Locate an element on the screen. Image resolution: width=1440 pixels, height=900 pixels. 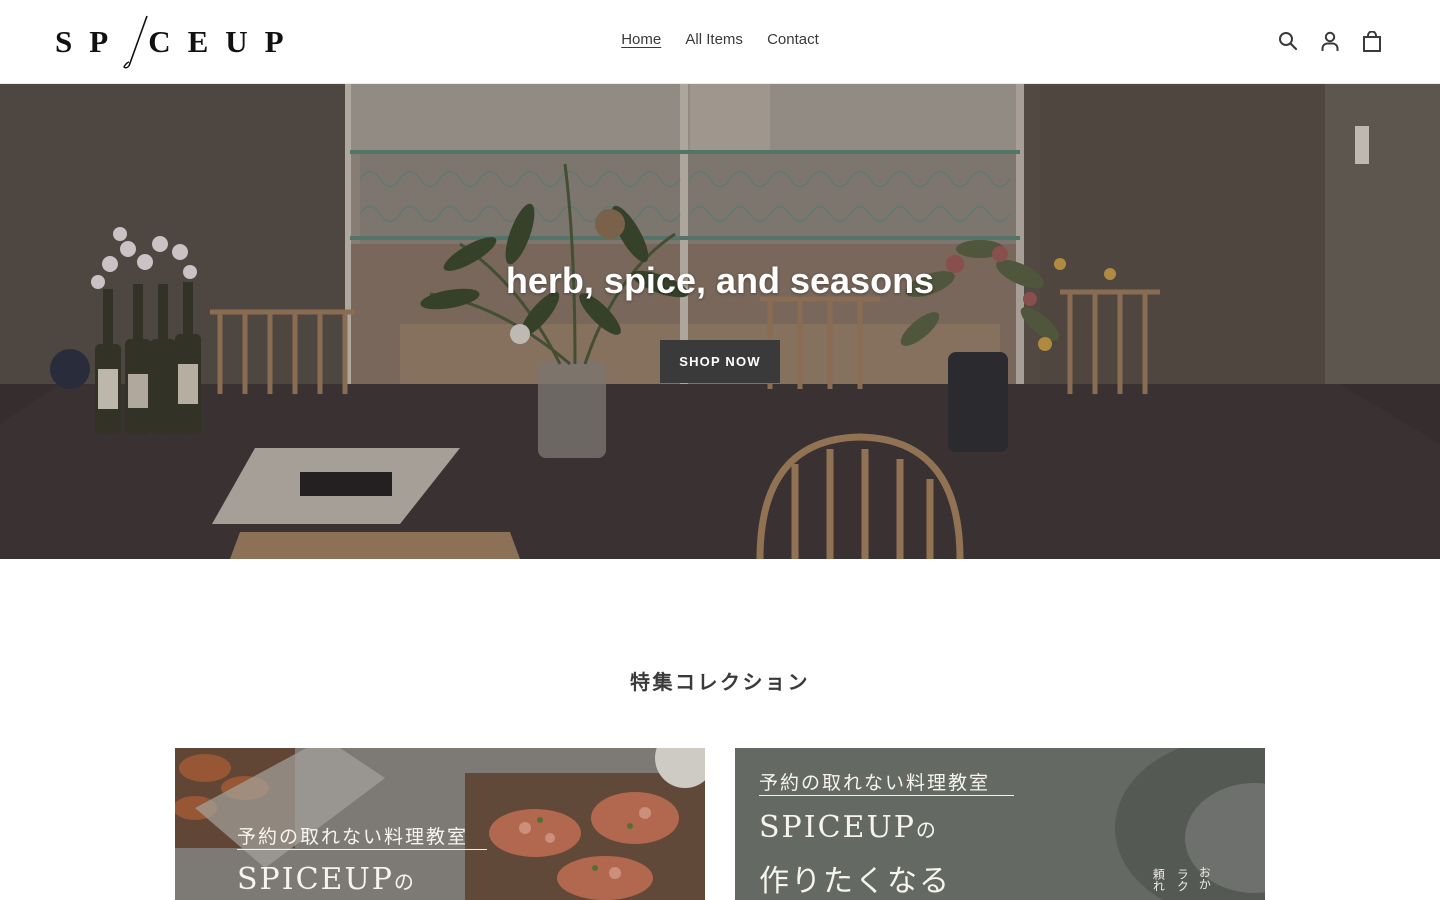
shop-now-button: SHOP NOW is located at coordinates (720, 361).